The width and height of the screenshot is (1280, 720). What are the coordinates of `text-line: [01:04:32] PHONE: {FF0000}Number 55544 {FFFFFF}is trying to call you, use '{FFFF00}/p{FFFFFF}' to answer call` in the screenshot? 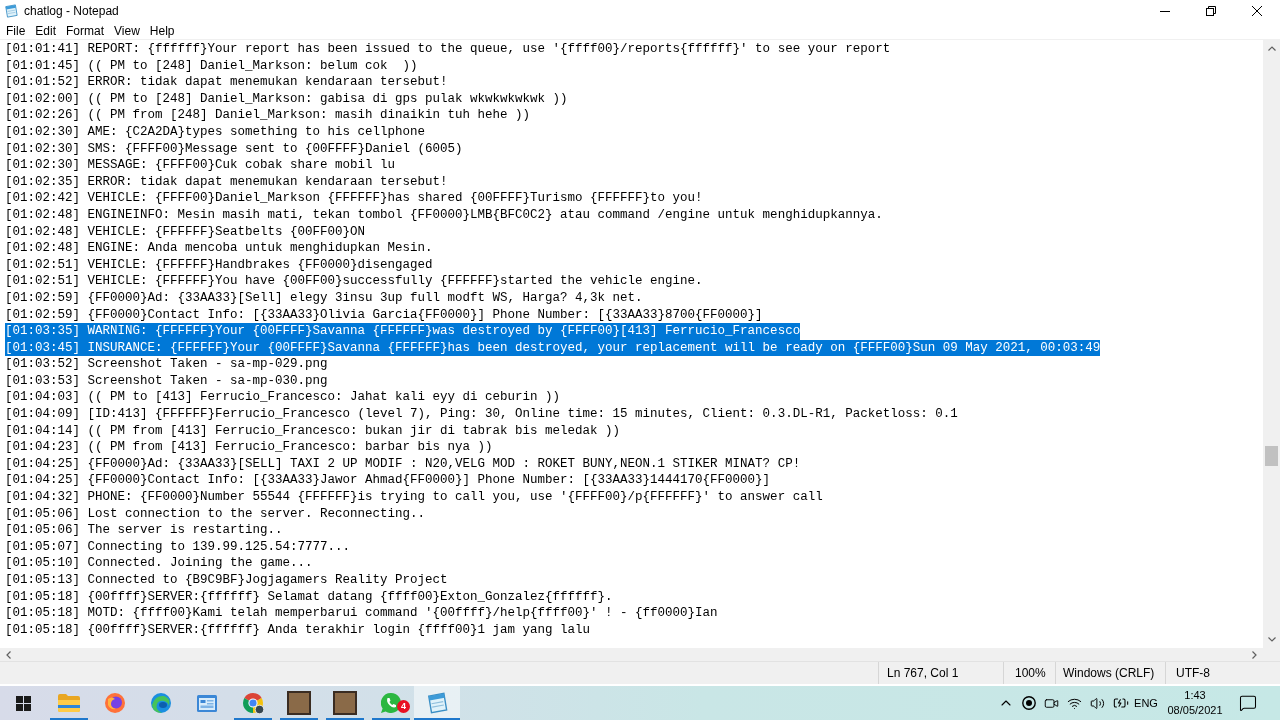 It's located at (414, 497).